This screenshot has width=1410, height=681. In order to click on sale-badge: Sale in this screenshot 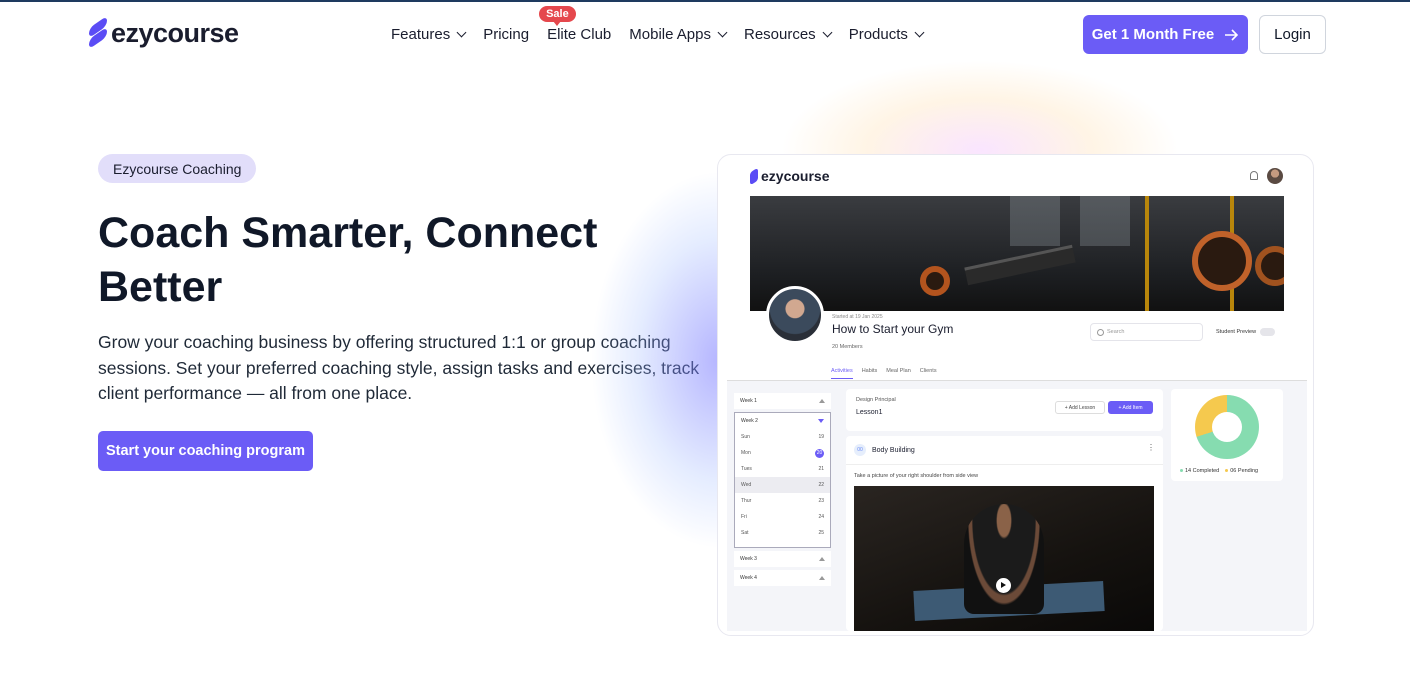, I will do `click(557, 16)`.